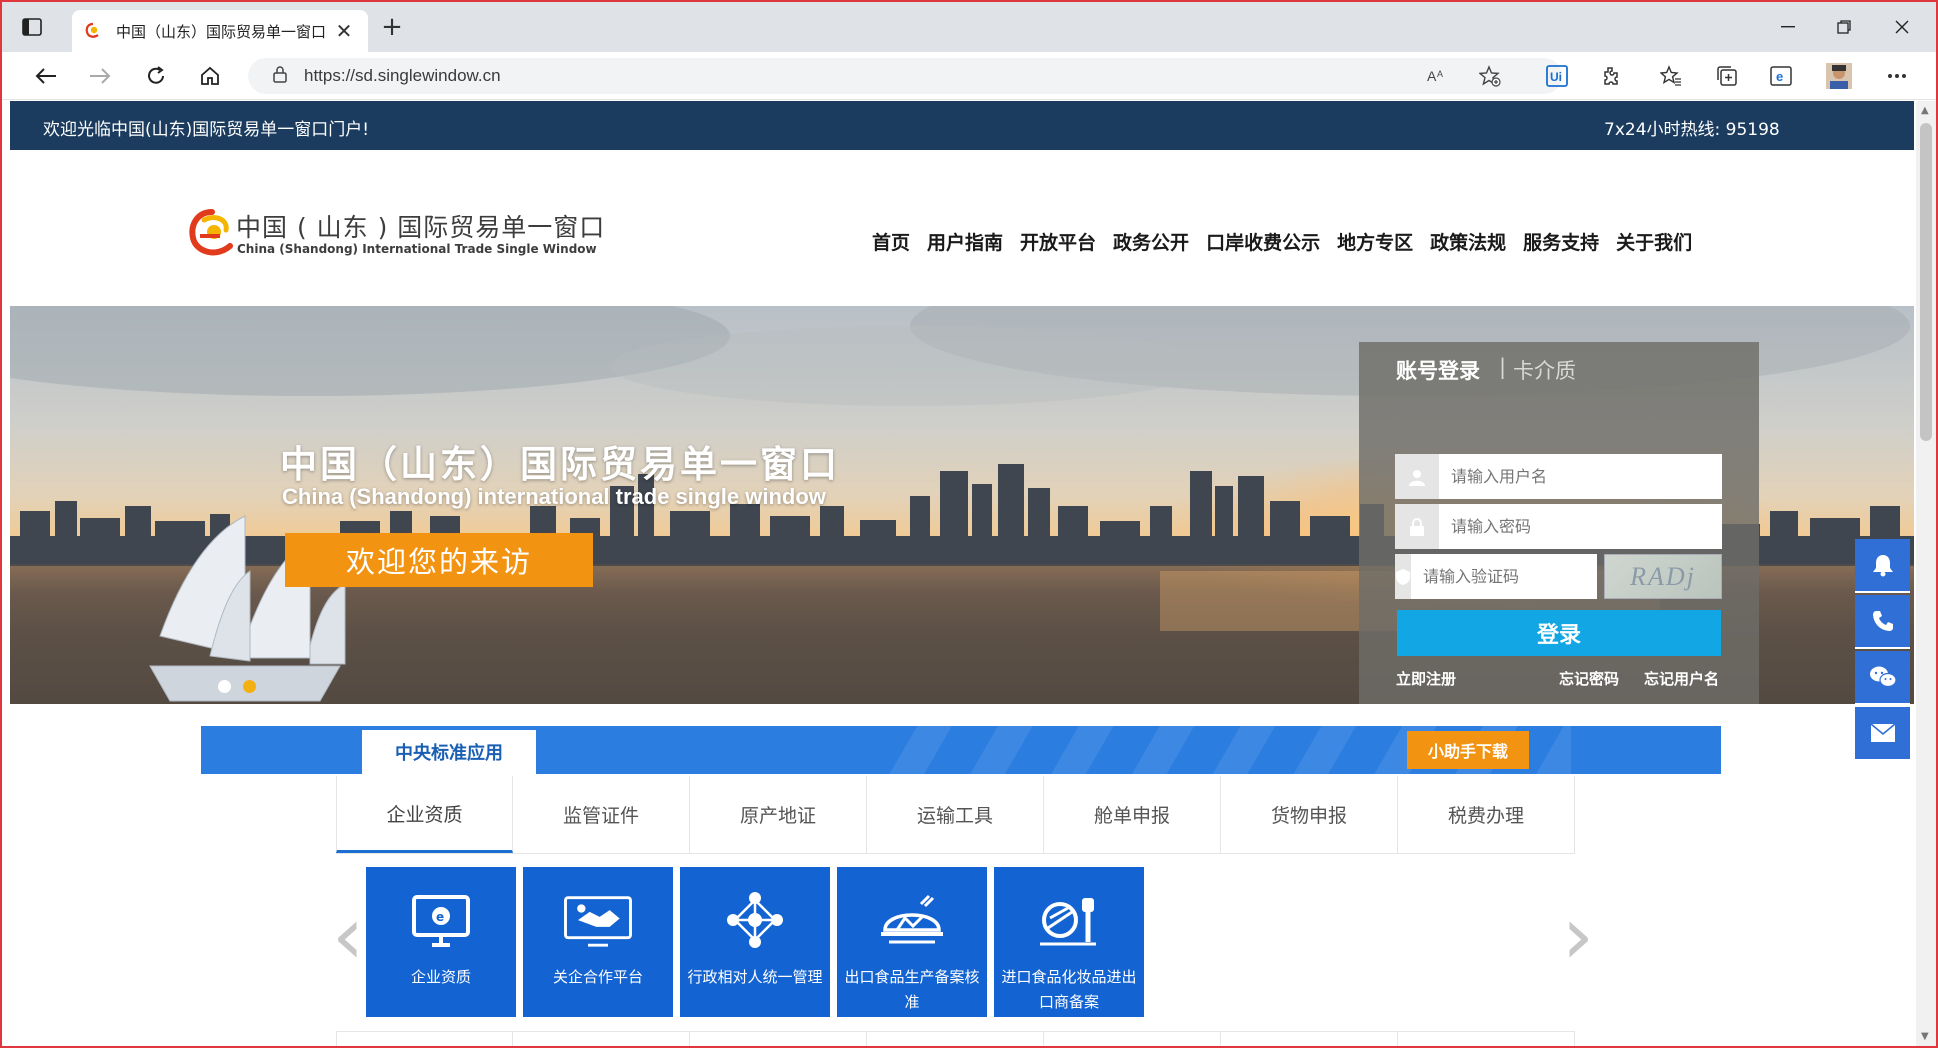 The height and width of the screenshot is (1048, 1938). What do you see at coordinates (1490, 76) in the screenshot?
I see `add-favorite-icon` at bounding box center [1490, 76].